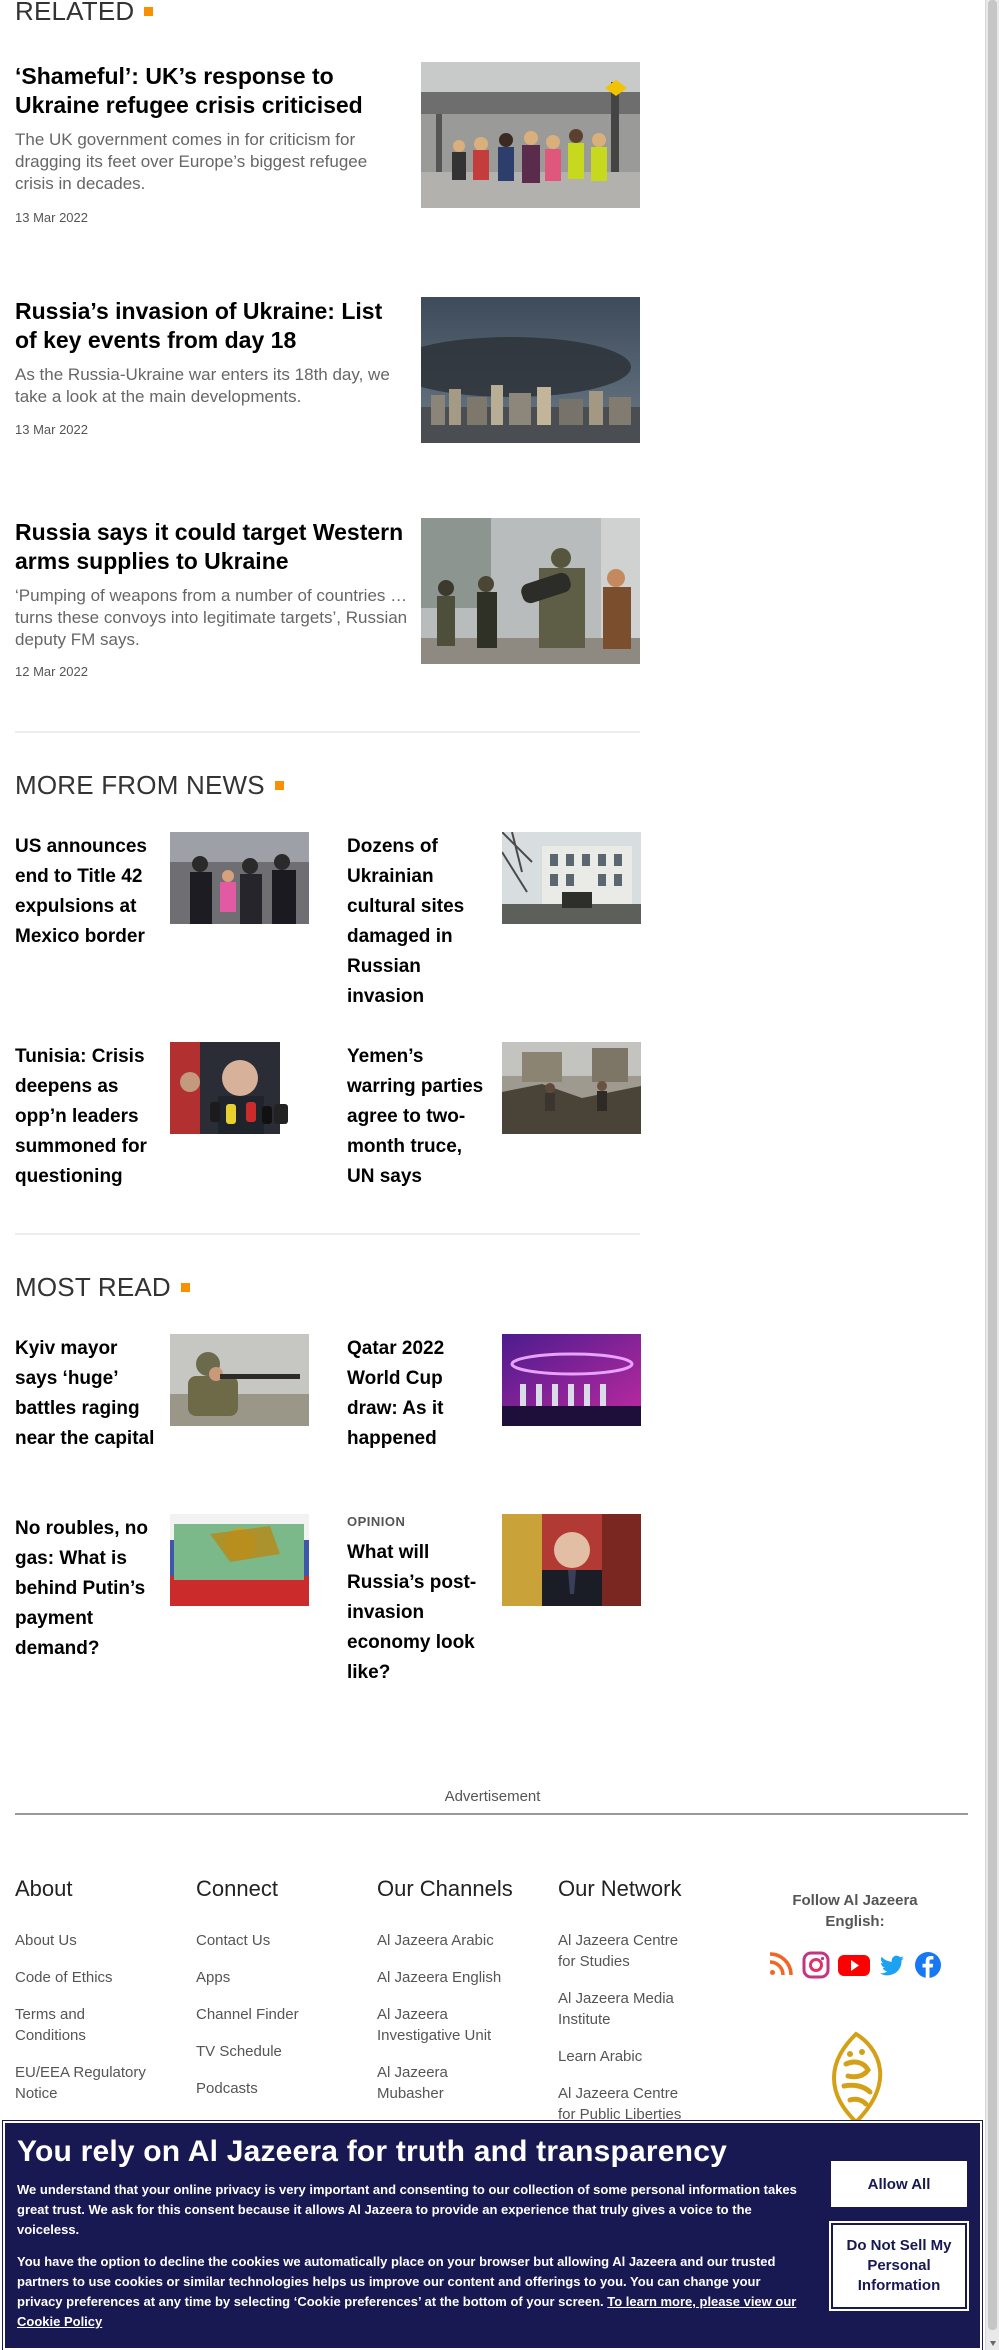 Image resolution: width=999 pixels, height=2350 pixels. I want to click on footer-link: Podcasts, so click(281, 2088).